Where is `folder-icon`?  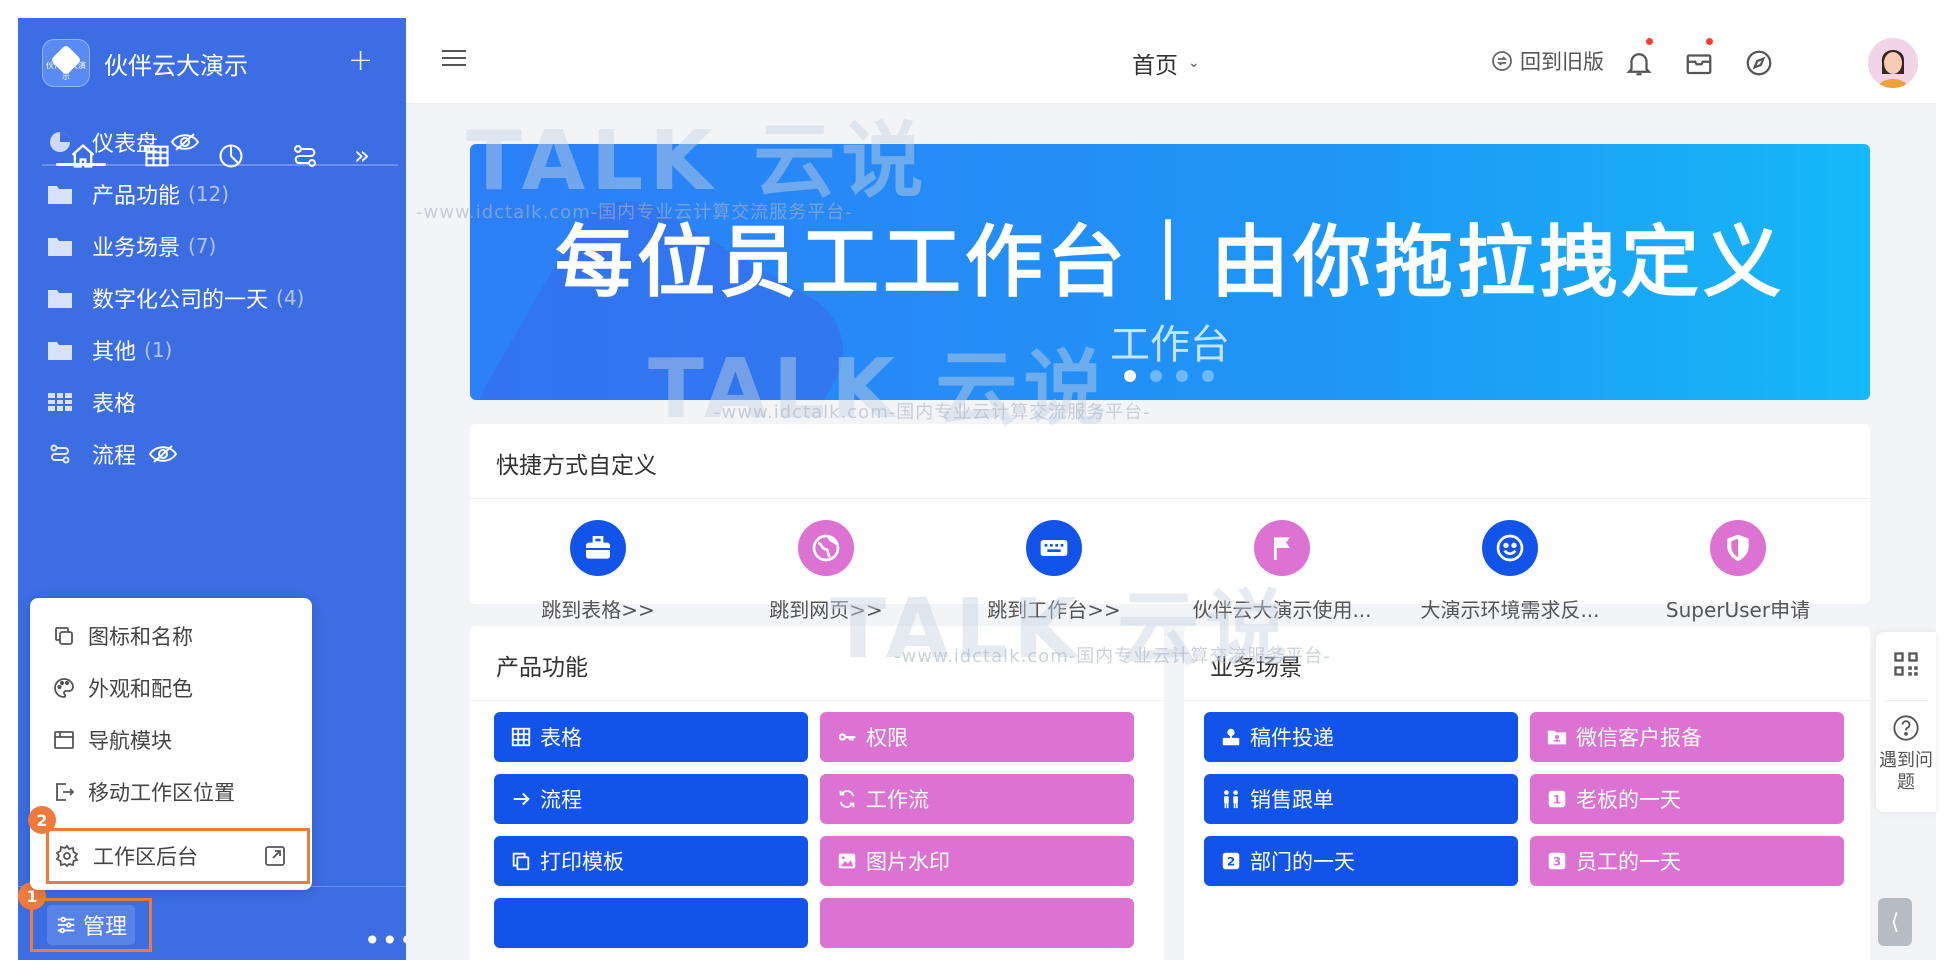 folder-icon is located at coordinates (60, 350).